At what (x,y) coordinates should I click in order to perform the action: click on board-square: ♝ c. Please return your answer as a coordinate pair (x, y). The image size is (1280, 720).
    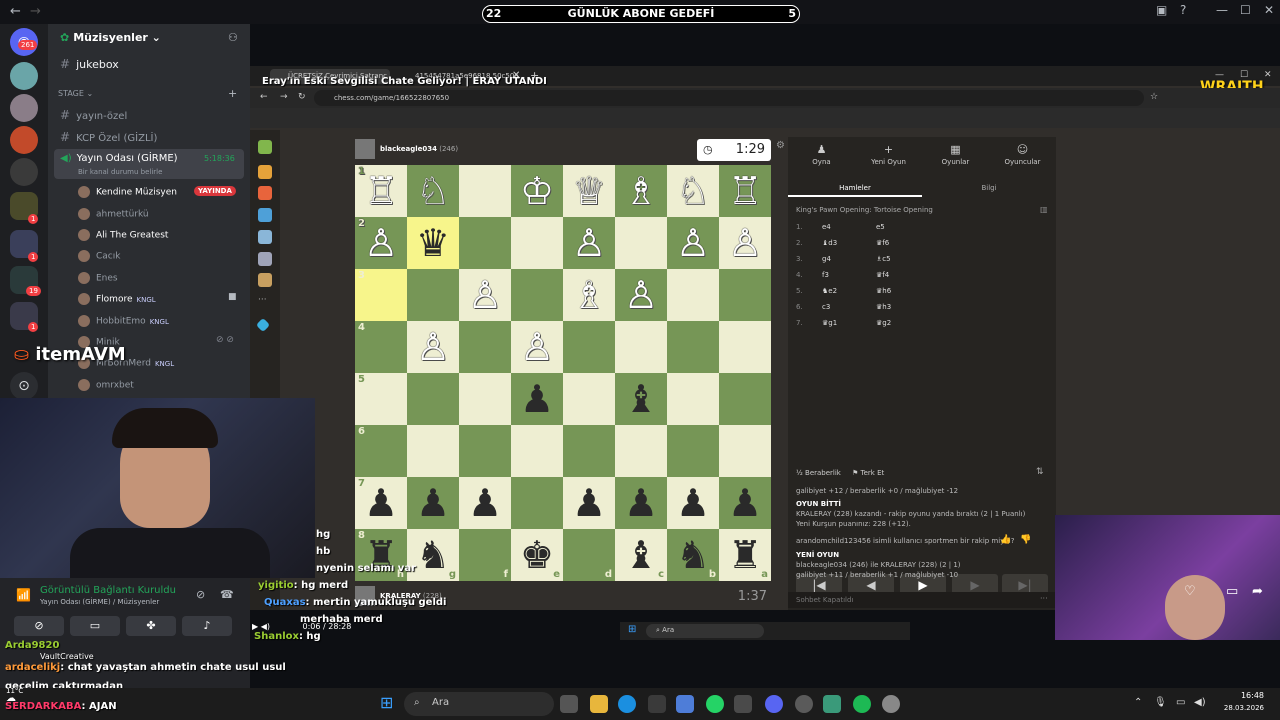
    Looking at the image, I should click on (641, 555).